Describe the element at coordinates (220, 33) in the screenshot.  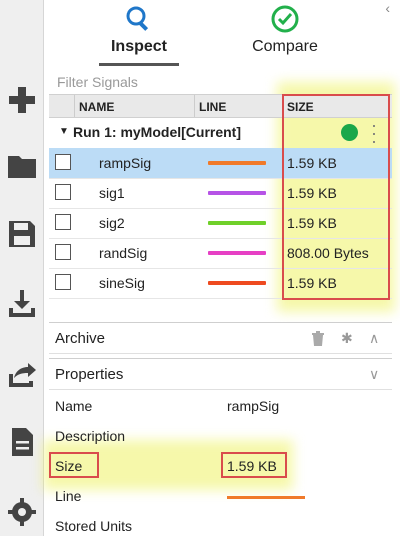
I see `tab-bar: Inspect Compare` at that location.